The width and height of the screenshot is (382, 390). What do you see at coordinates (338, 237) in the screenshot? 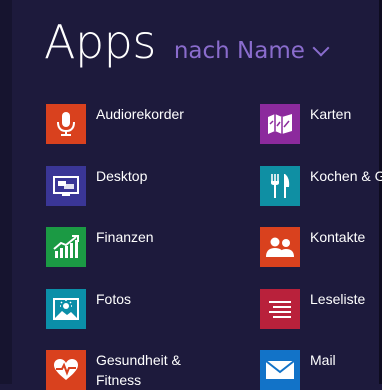
I see `app-label: Kontakte` at bounding box center [338, 237].